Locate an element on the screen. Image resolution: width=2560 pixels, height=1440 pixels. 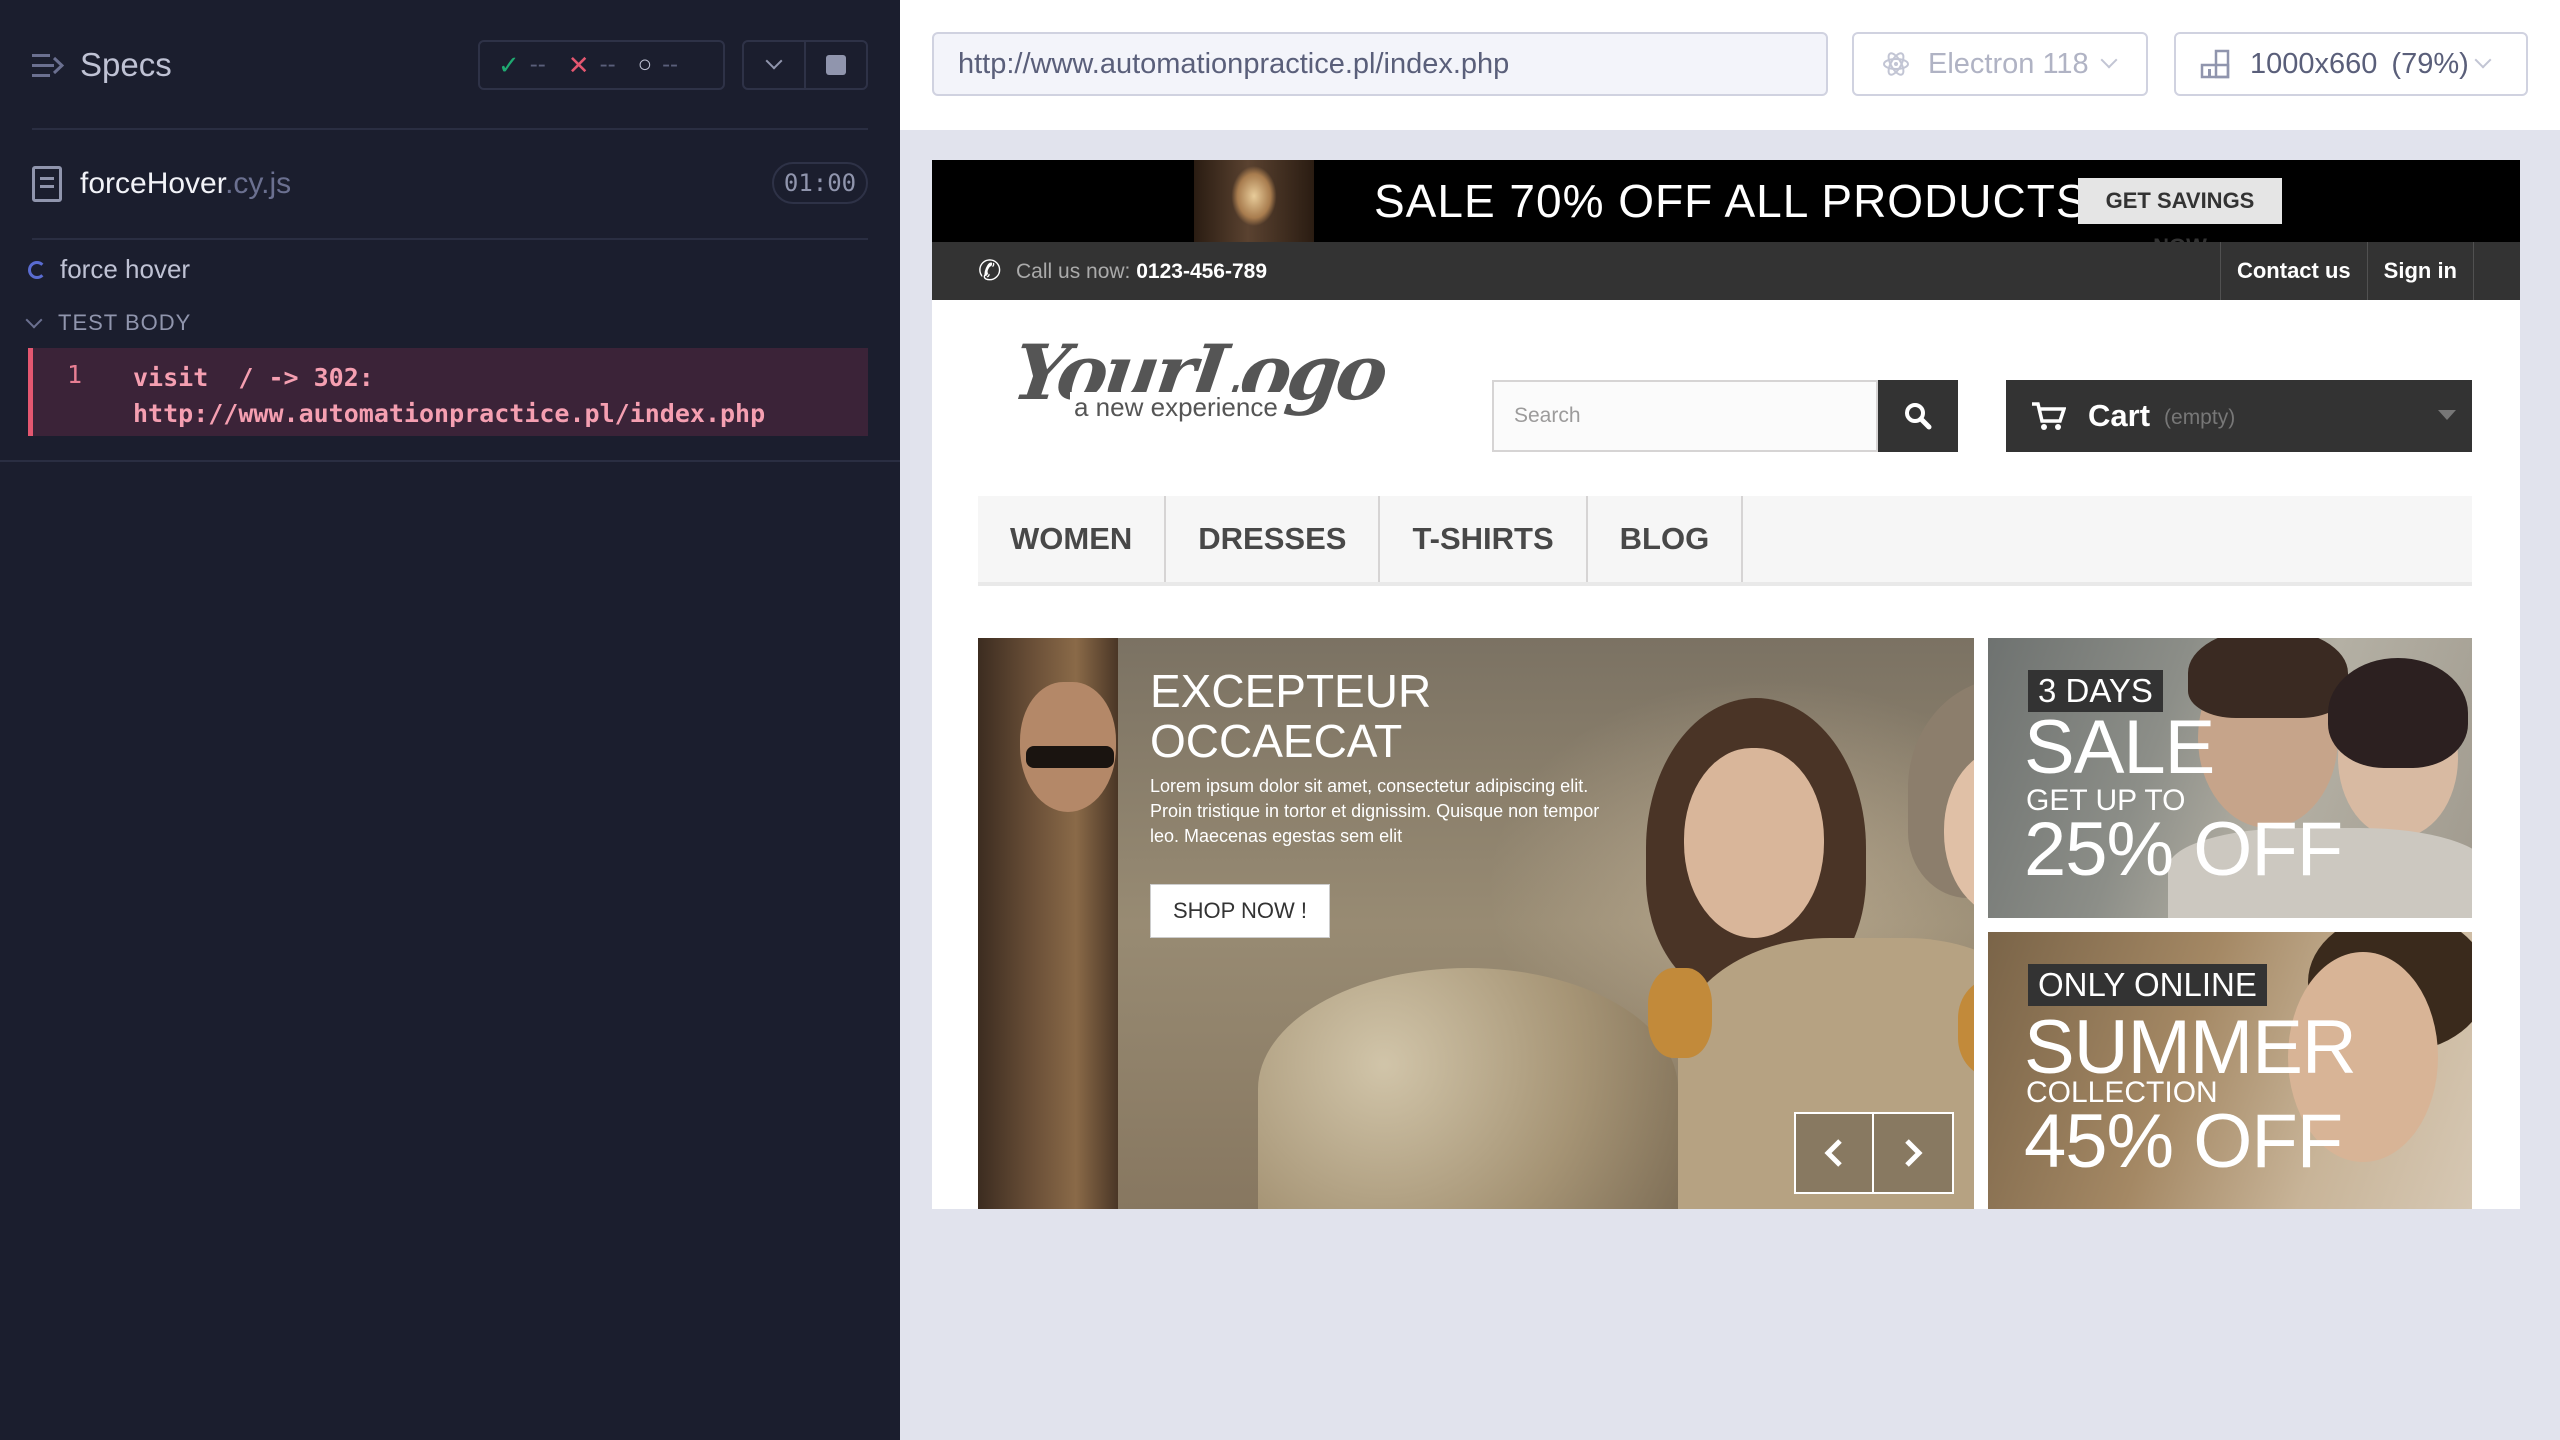
cart-button: Cart (empty) is located at coordinates (2239, 416).